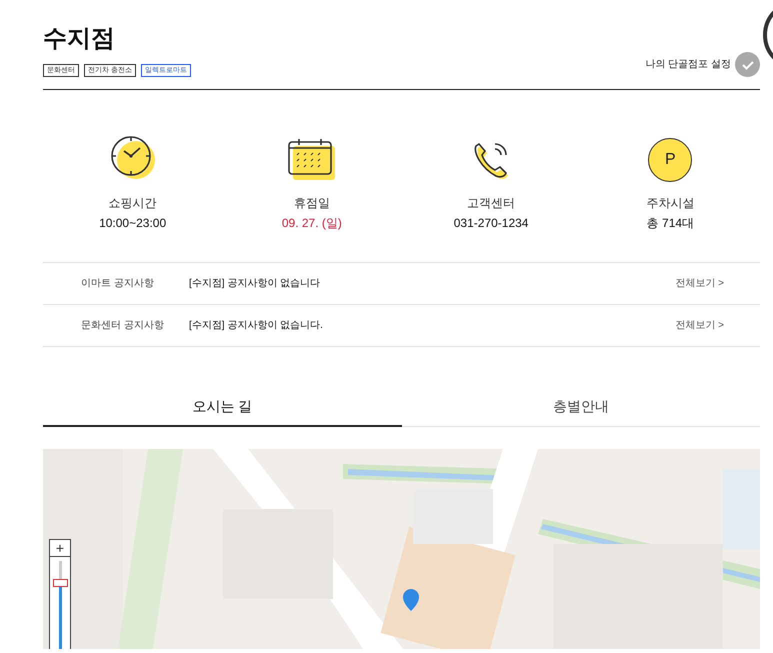 The image size is (773, 653). What do you see at coordinates (255, 284) in the screenshot?
I see `notice-message: [수지점] 공지사항이 없습니다` at bounding box center [255, 284].